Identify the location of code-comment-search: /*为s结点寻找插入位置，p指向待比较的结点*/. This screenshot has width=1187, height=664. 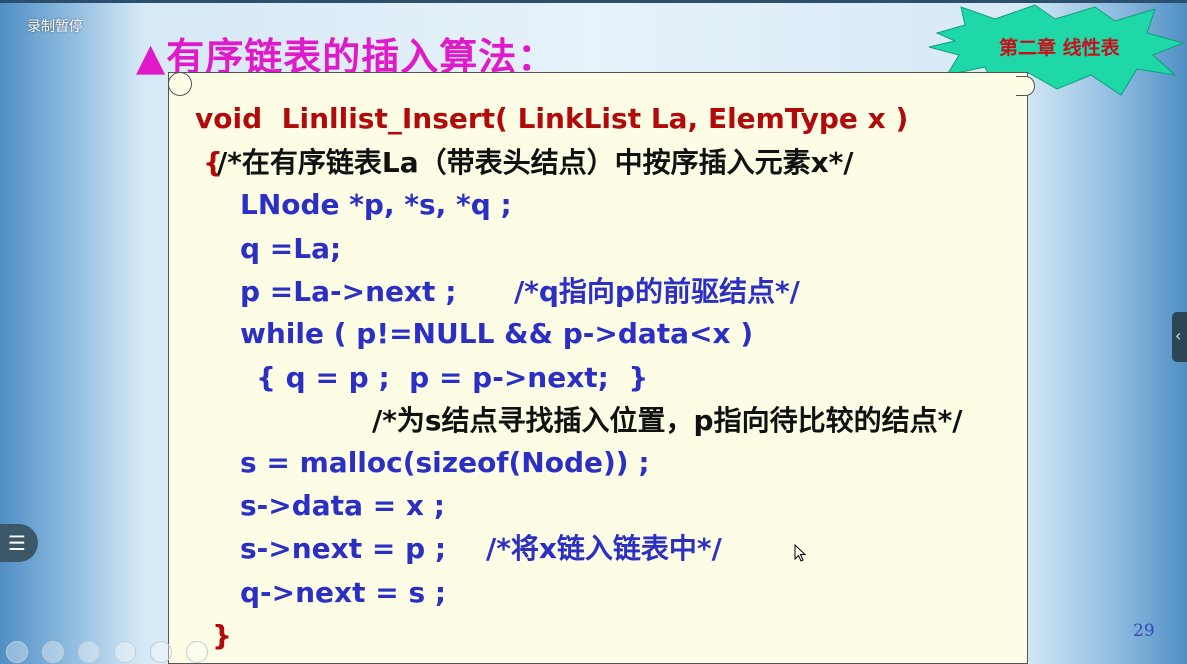
(667, 420).